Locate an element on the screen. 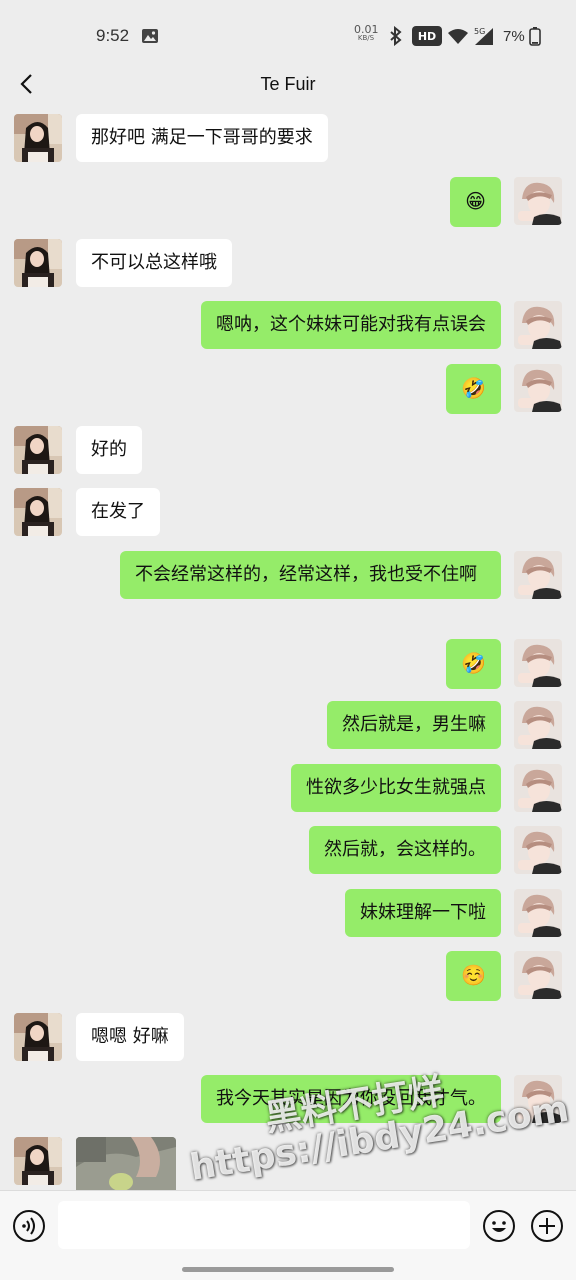 The width and height of the screenshot is (576, 1280). incoming-message-bubble: 那好吧 满足一下哥哥的要求 is located at coordinates (202, 138).